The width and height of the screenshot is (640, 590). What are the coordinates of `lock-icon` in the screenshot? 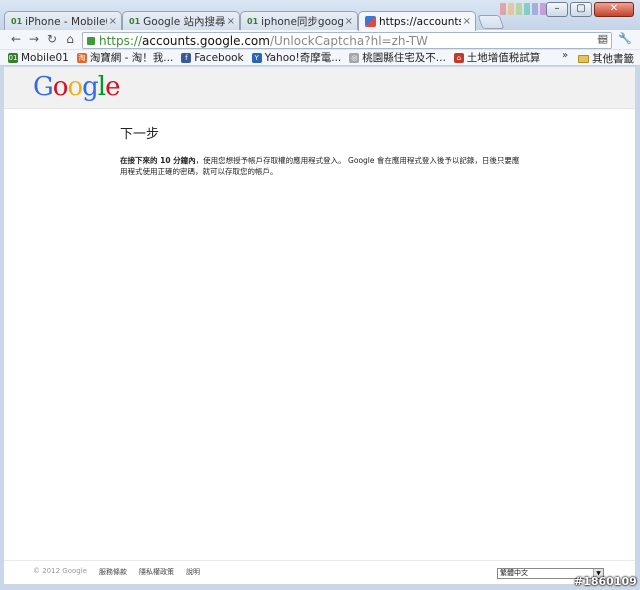 It's located at (91, 40).